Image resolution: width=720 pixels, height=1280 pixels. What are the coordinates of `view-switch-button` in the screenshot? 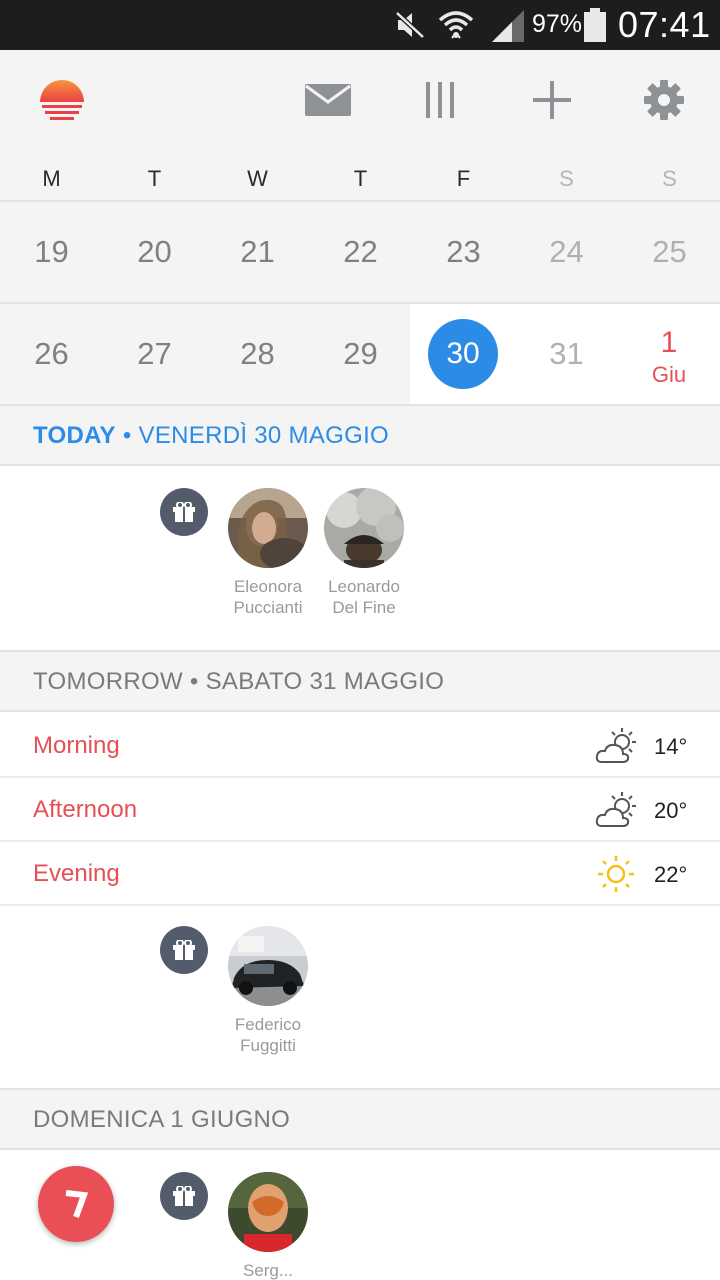 It's located at (440, 100).